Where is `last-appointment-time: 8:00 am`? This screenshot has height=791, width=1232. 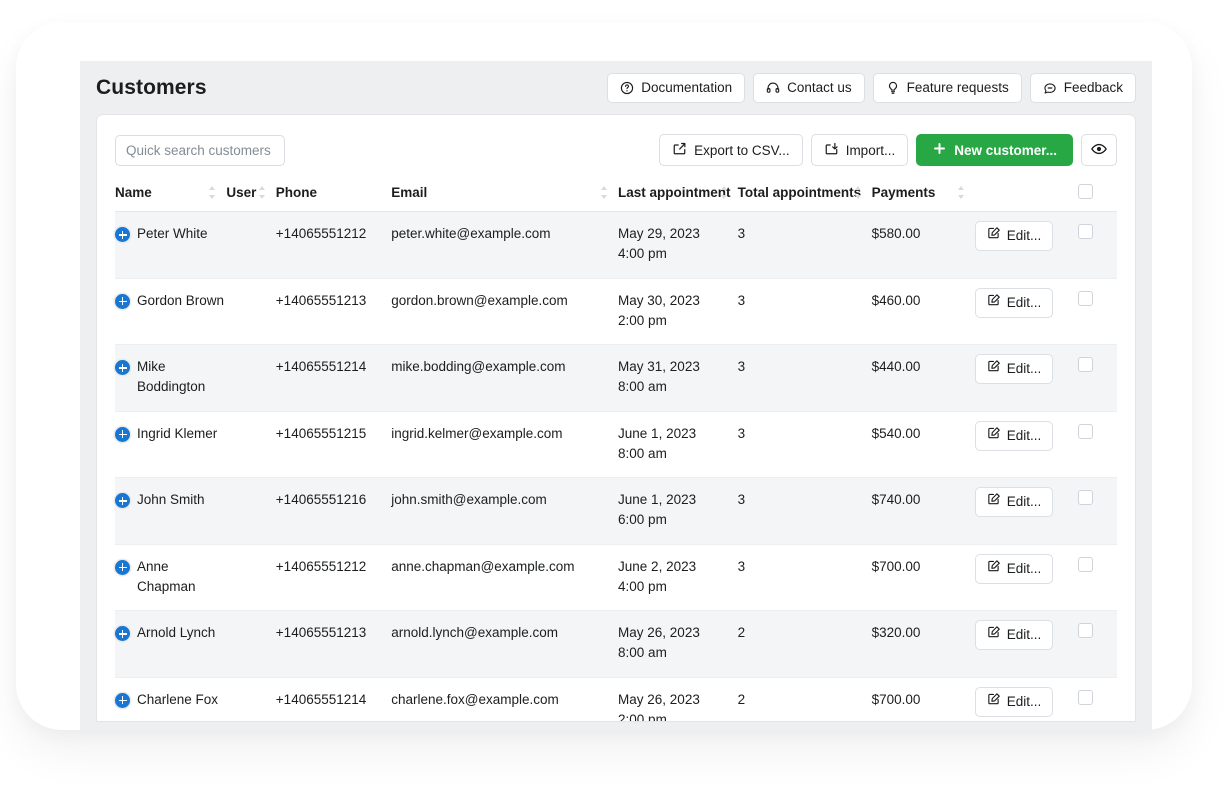
last-appointment-time: 8:00 am is located at coordinates (642, 453).